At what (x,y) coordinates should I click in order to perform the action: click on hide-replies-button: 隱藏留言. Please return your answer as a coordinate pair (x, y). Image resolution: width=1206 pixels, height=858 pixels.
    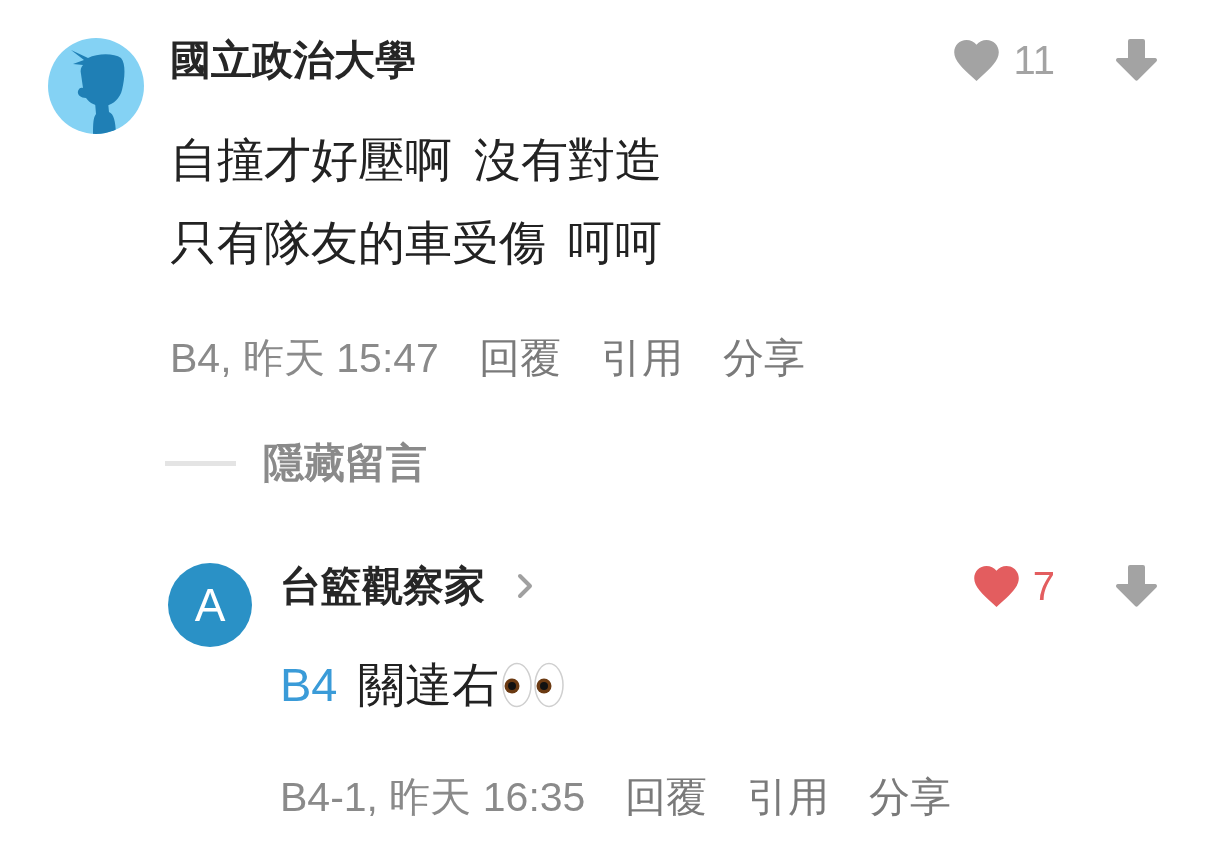
    Looking at the image, I should click on (345, 463).